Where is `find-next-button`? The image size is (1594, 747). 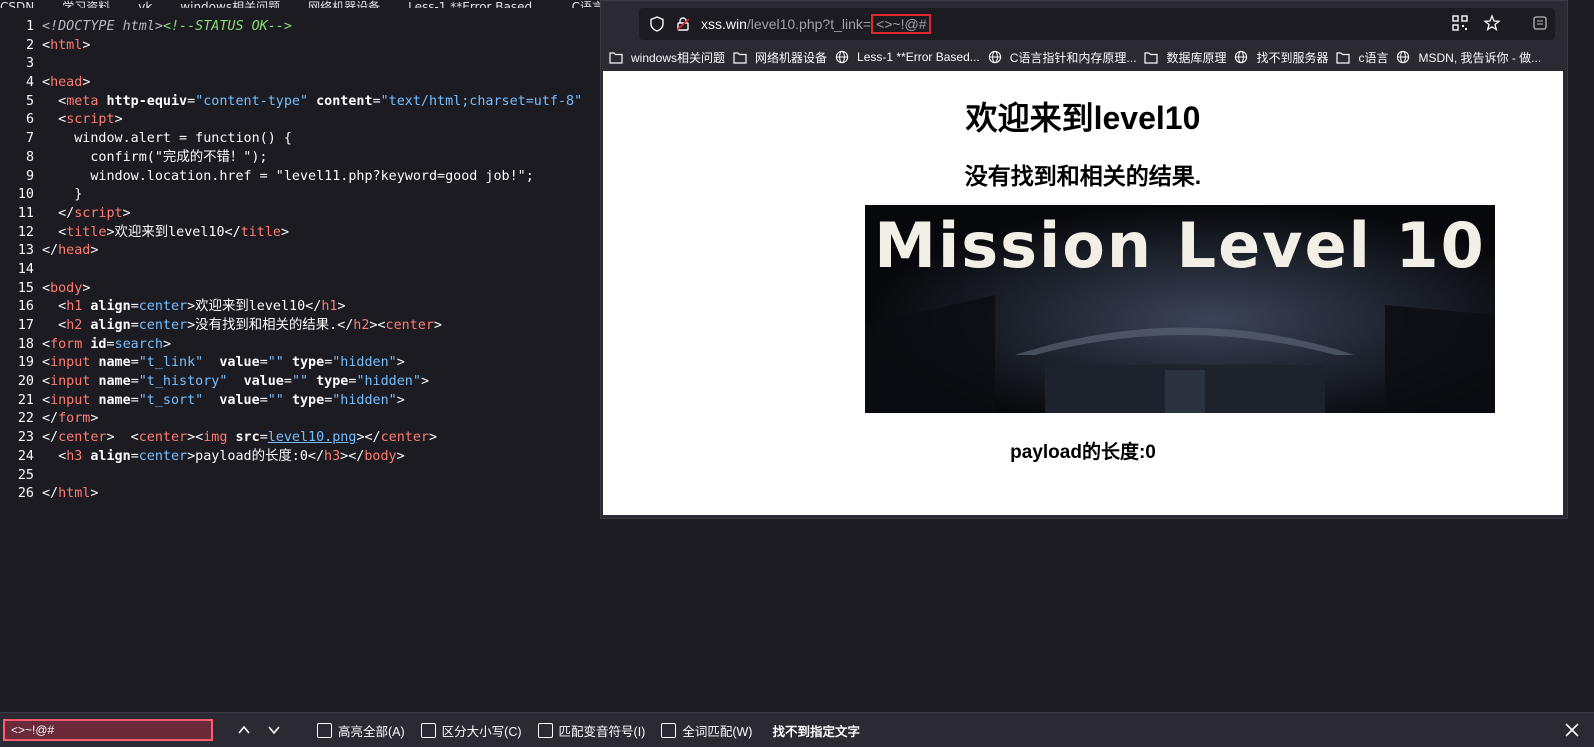 find-next-button is located at coordinates (274, 730).